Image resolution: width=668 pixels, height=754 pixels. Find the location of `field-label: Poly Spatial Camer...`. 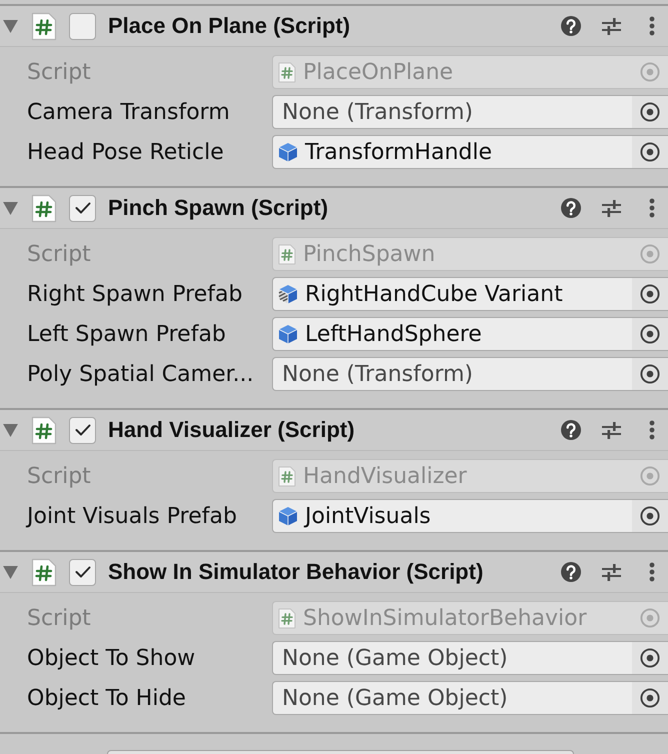

field-label: Poly Spatial Camer... is located at coordinates (140, 374).